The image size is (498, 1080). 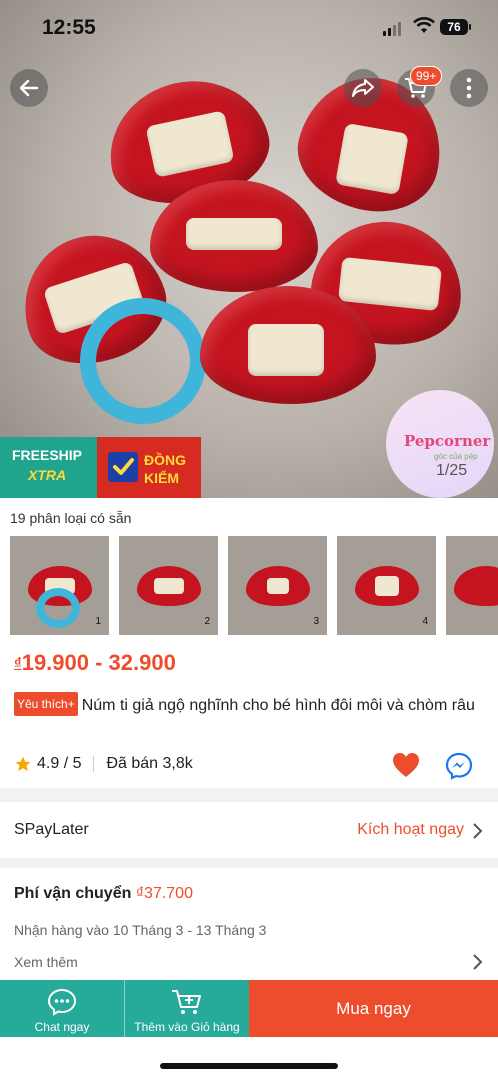 What do you see at coordinates (392, 29) in the screenshot?
I see `signal-icon` at bounding box center [392, 29].